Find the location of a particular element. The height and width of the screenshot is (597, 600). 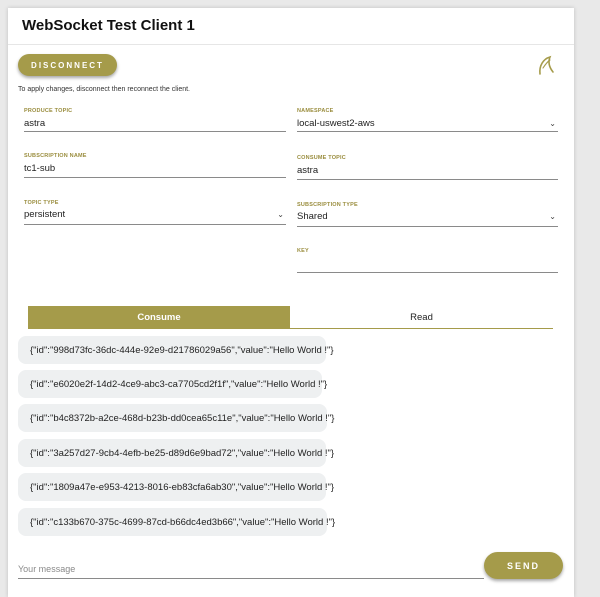

disconnect-button: DISCONNECT is located at coordinates (67, 65).